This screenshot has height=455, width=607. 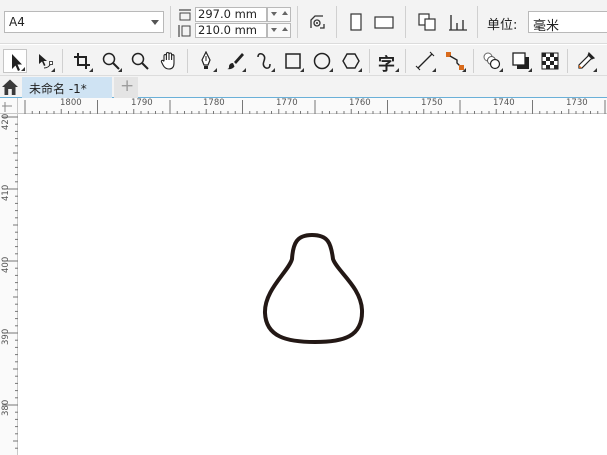 I want to click on page-size-value: A4, so click(x=17, y=22).